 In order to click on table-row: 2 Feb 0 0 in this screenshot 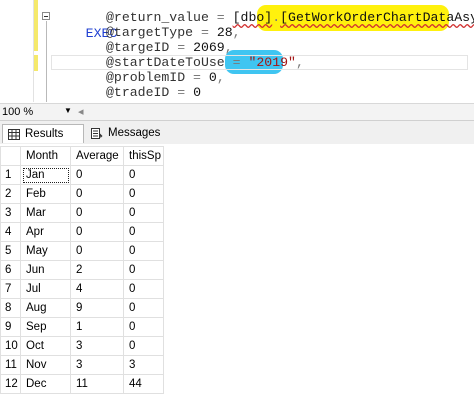, I will do `click(82, 194)`.